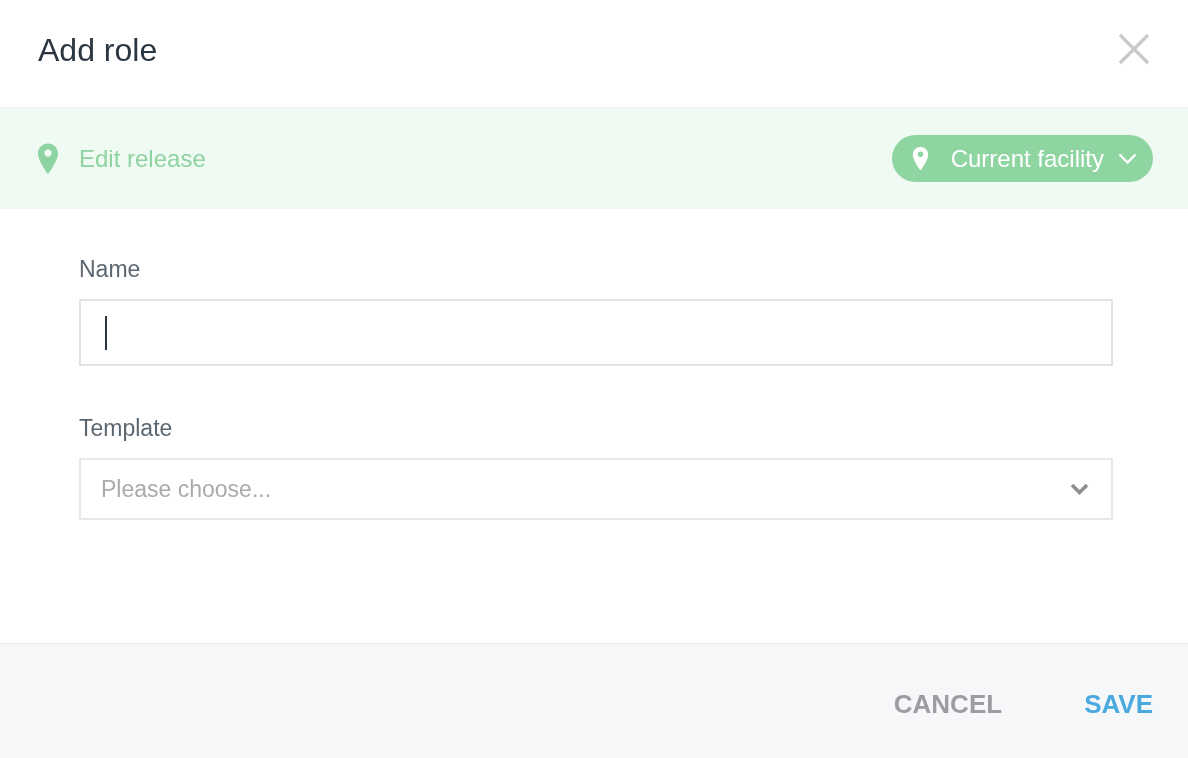 The width and height of the screenshot is (1188, 758). What do you see at coordinates (98, 50) in the screenshot?
I see `dialog-title: Add role` at bounding box center [98, 50].